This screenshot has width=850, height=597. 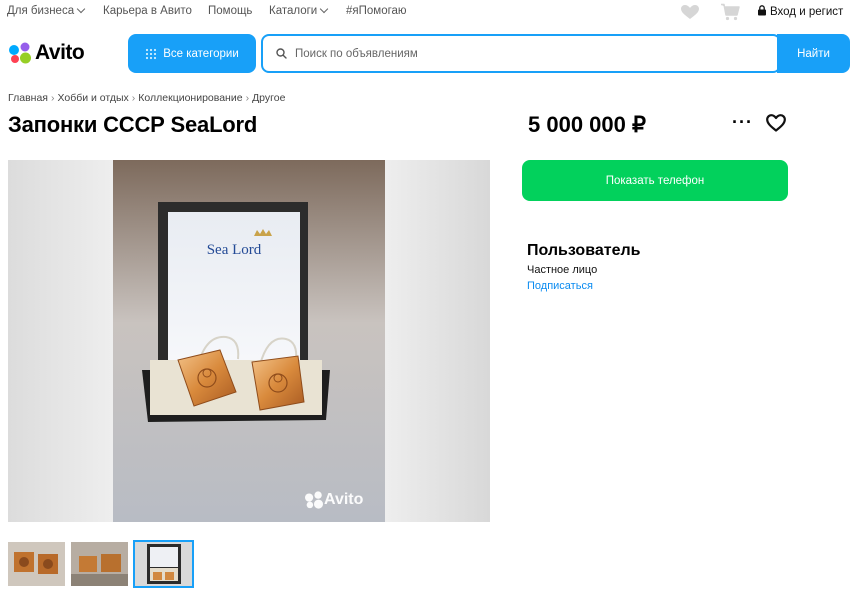 What do you see at coordinates (60, 52) in the screenshot?
I see `avito-logo-text: Avito` at bounding box center [60, 52].